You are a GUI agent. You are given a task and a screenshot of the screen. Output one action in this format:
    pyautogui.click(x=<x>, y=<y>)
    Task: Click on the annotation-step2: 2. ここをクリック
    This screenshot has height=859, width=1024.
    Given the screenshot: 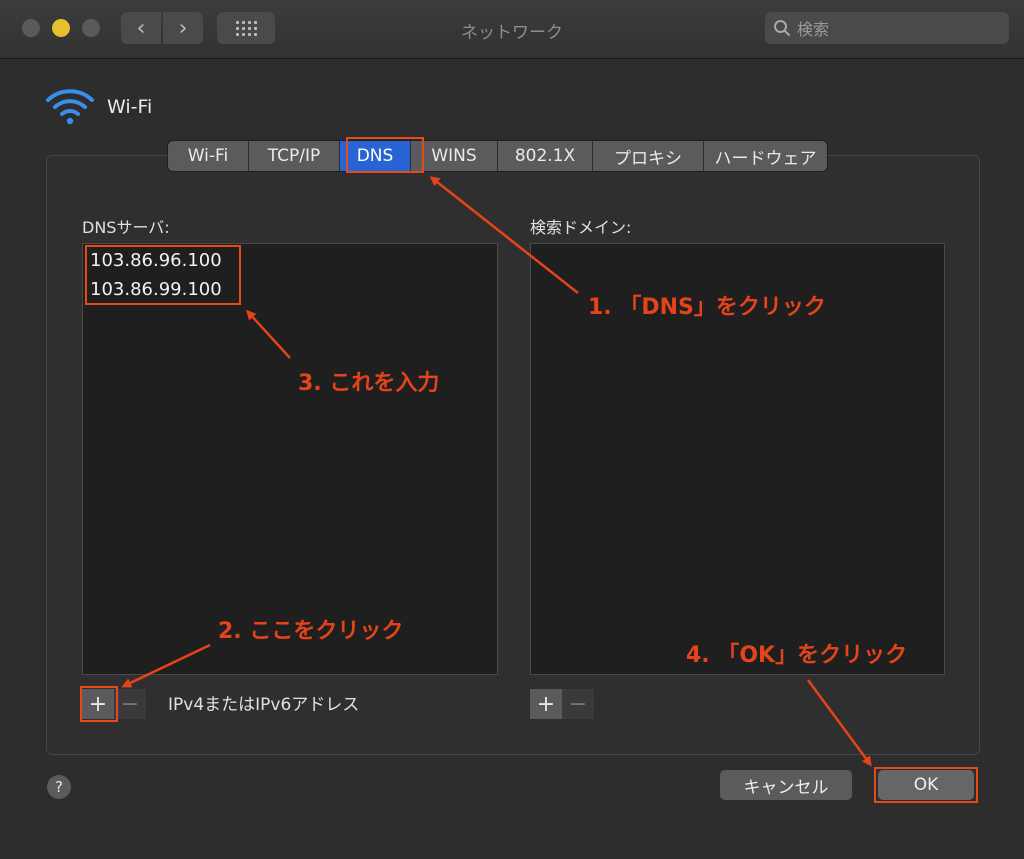 What is the action you would take?
    pyautogui.click(x=311, y=631)
    